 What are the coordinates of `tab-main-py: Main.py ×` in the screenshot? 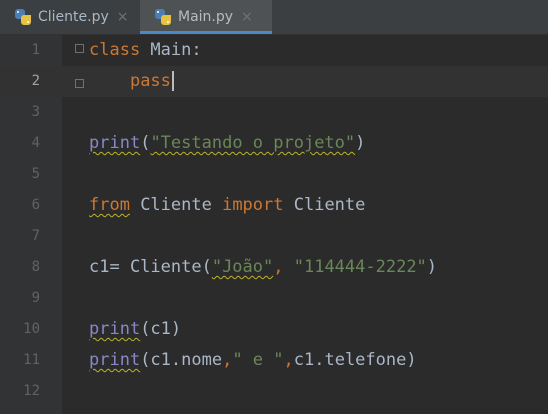 It's located at (206, 17).